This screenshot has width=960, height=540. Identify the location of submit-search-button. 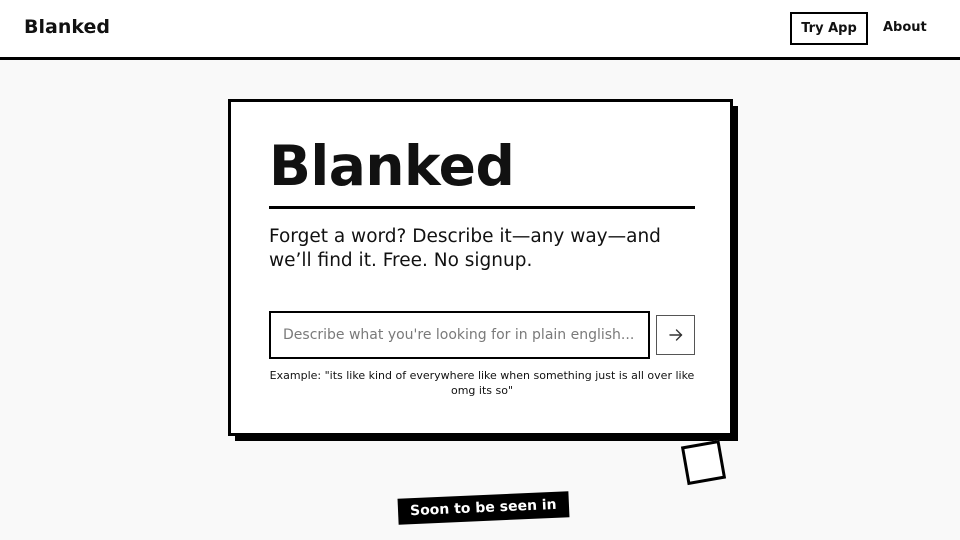
(675, 335).